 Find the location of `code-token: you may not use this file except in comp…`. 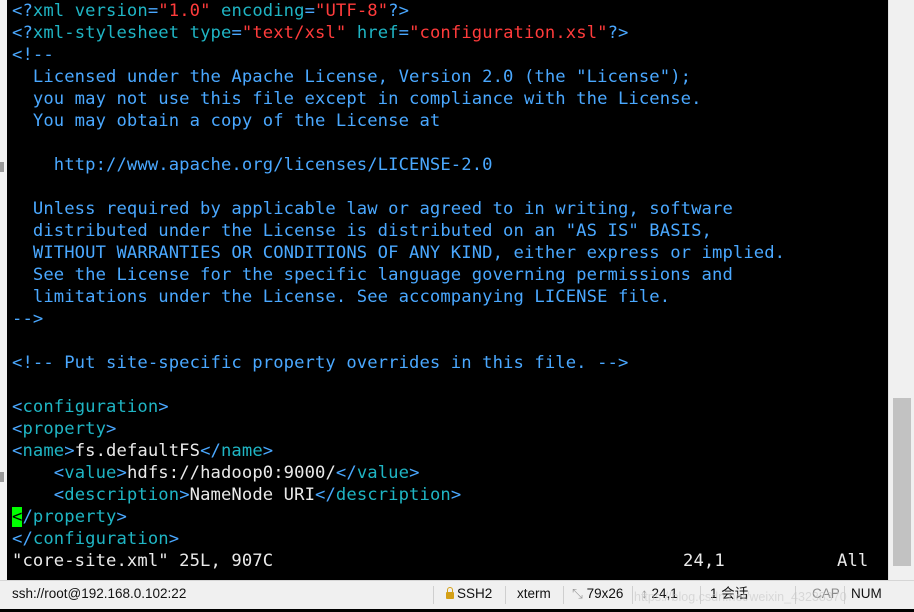

code-token: you may not use this file except in comp… is located at coordinates (357, 99).